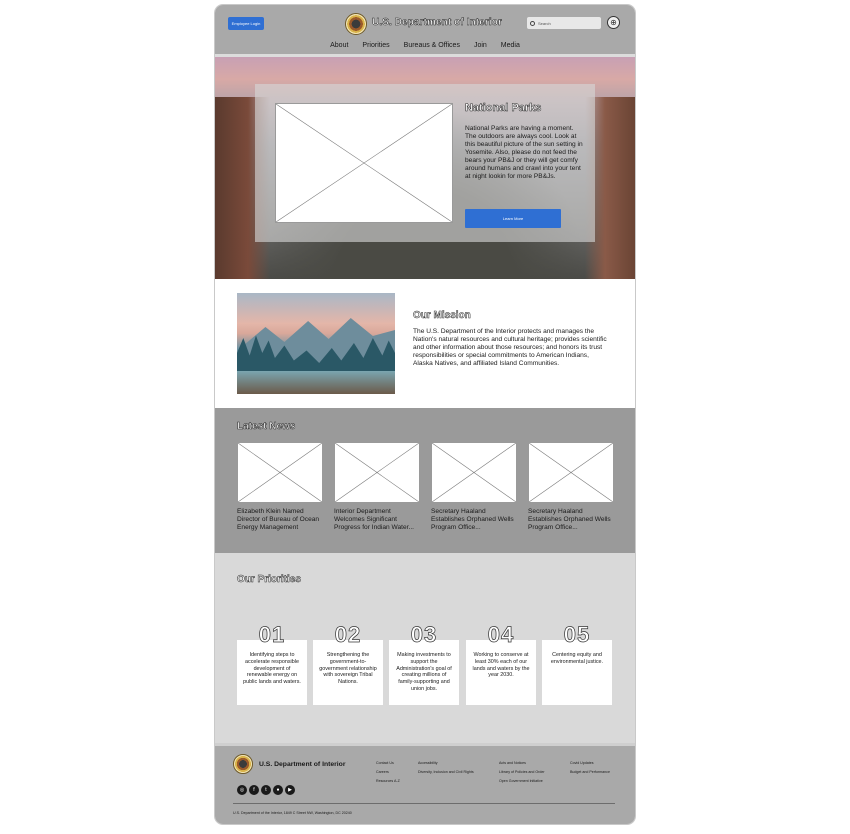 This screenshot has width=850, height=834. I want to click on priority-number: 04, so click(501, 634).